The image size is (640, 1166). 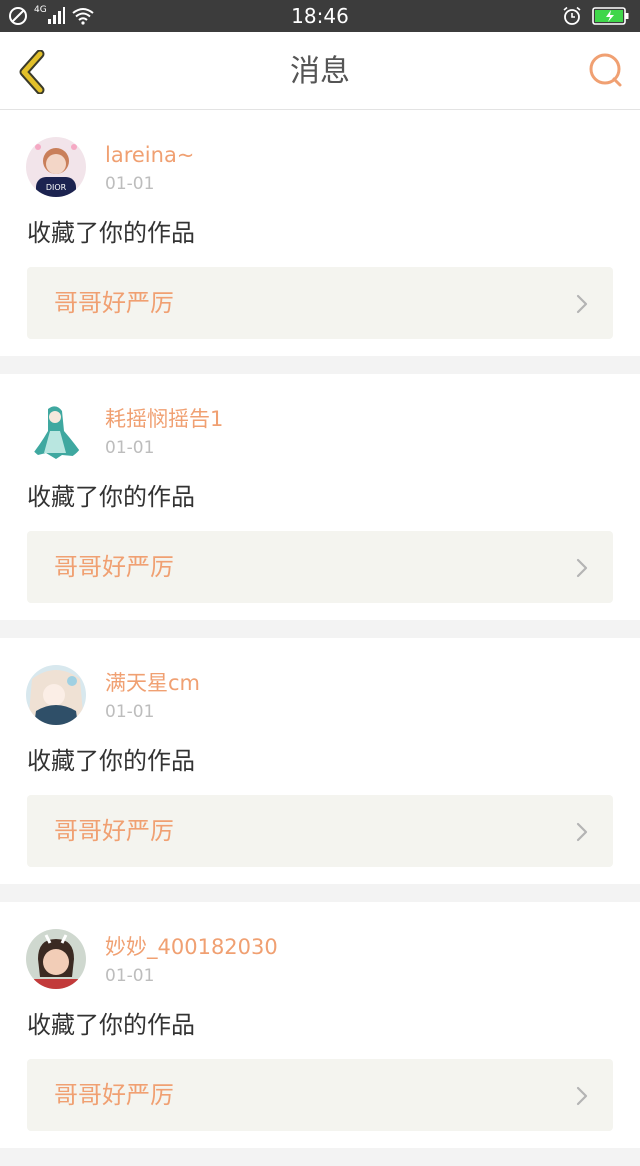 What do you see at coordinates (191, 947) in the screenshot?
I see `username: 妙妙_400182030` at bounding box center [191, 947].